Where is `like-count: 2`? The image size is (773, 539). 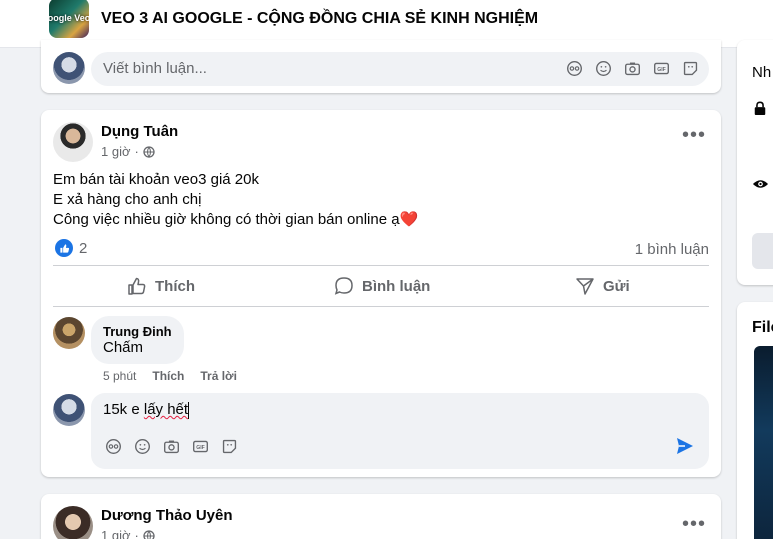
like-count: 2 is located at coordinates (83, 248).